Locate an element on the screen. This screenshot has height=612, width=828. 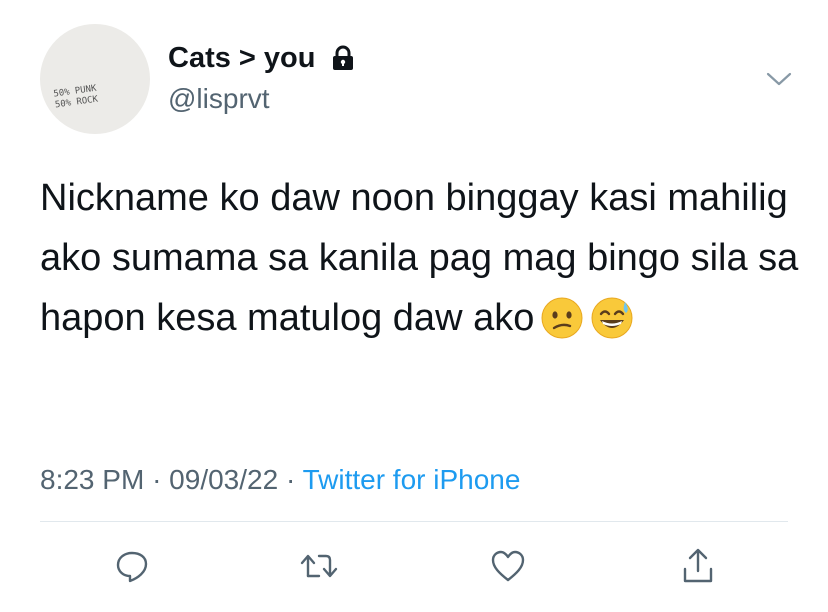
chevron-down-icon is located at coordinates (779, 79).